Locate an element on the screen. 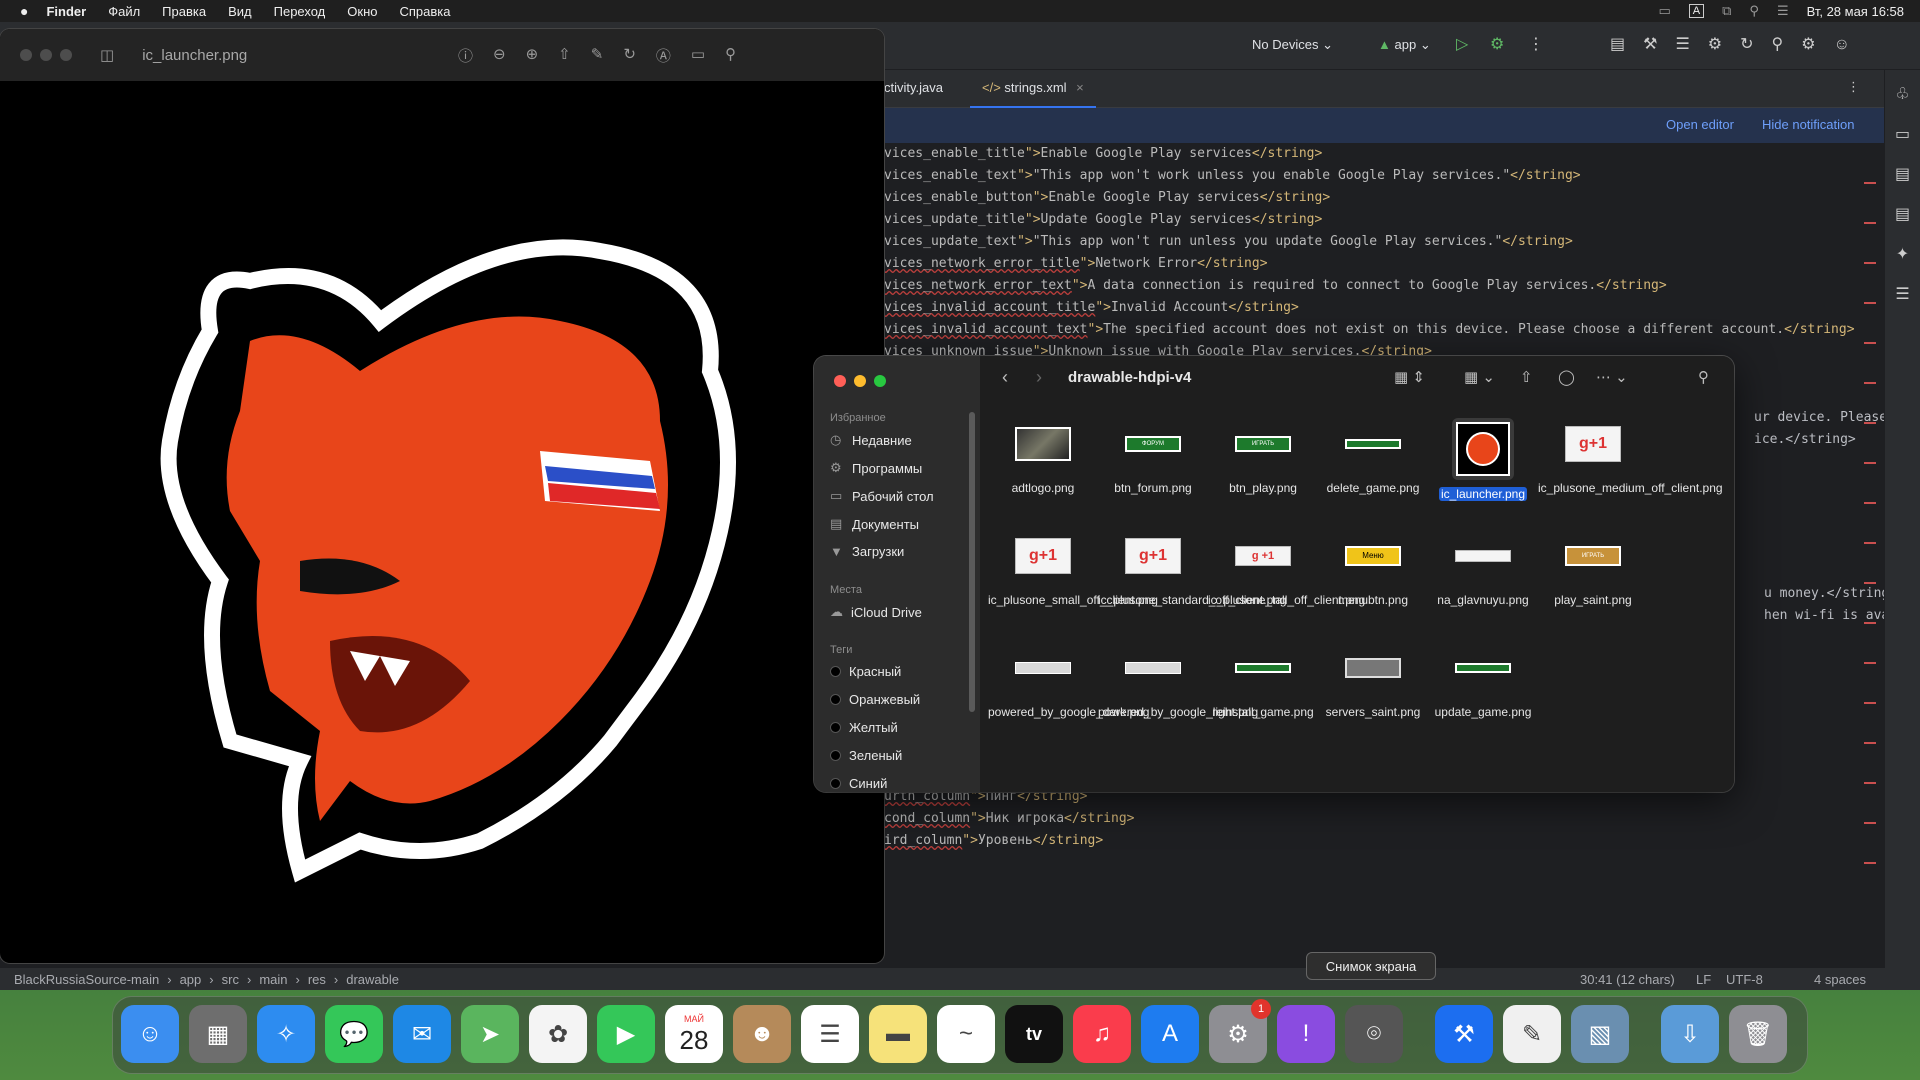  menu-item: Правка is located at coordinates (184, 11).